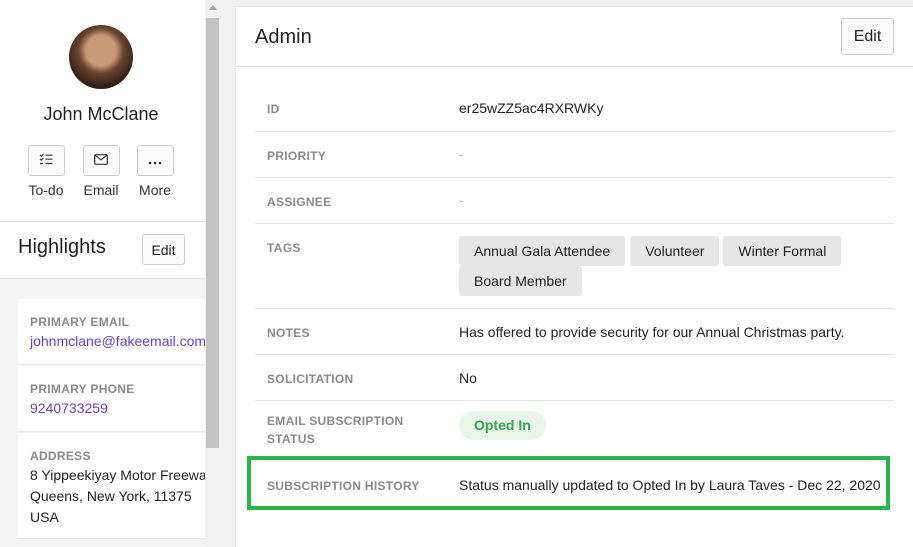 The image size is (913, 547). I want to click on email-button, so click(101, 160).